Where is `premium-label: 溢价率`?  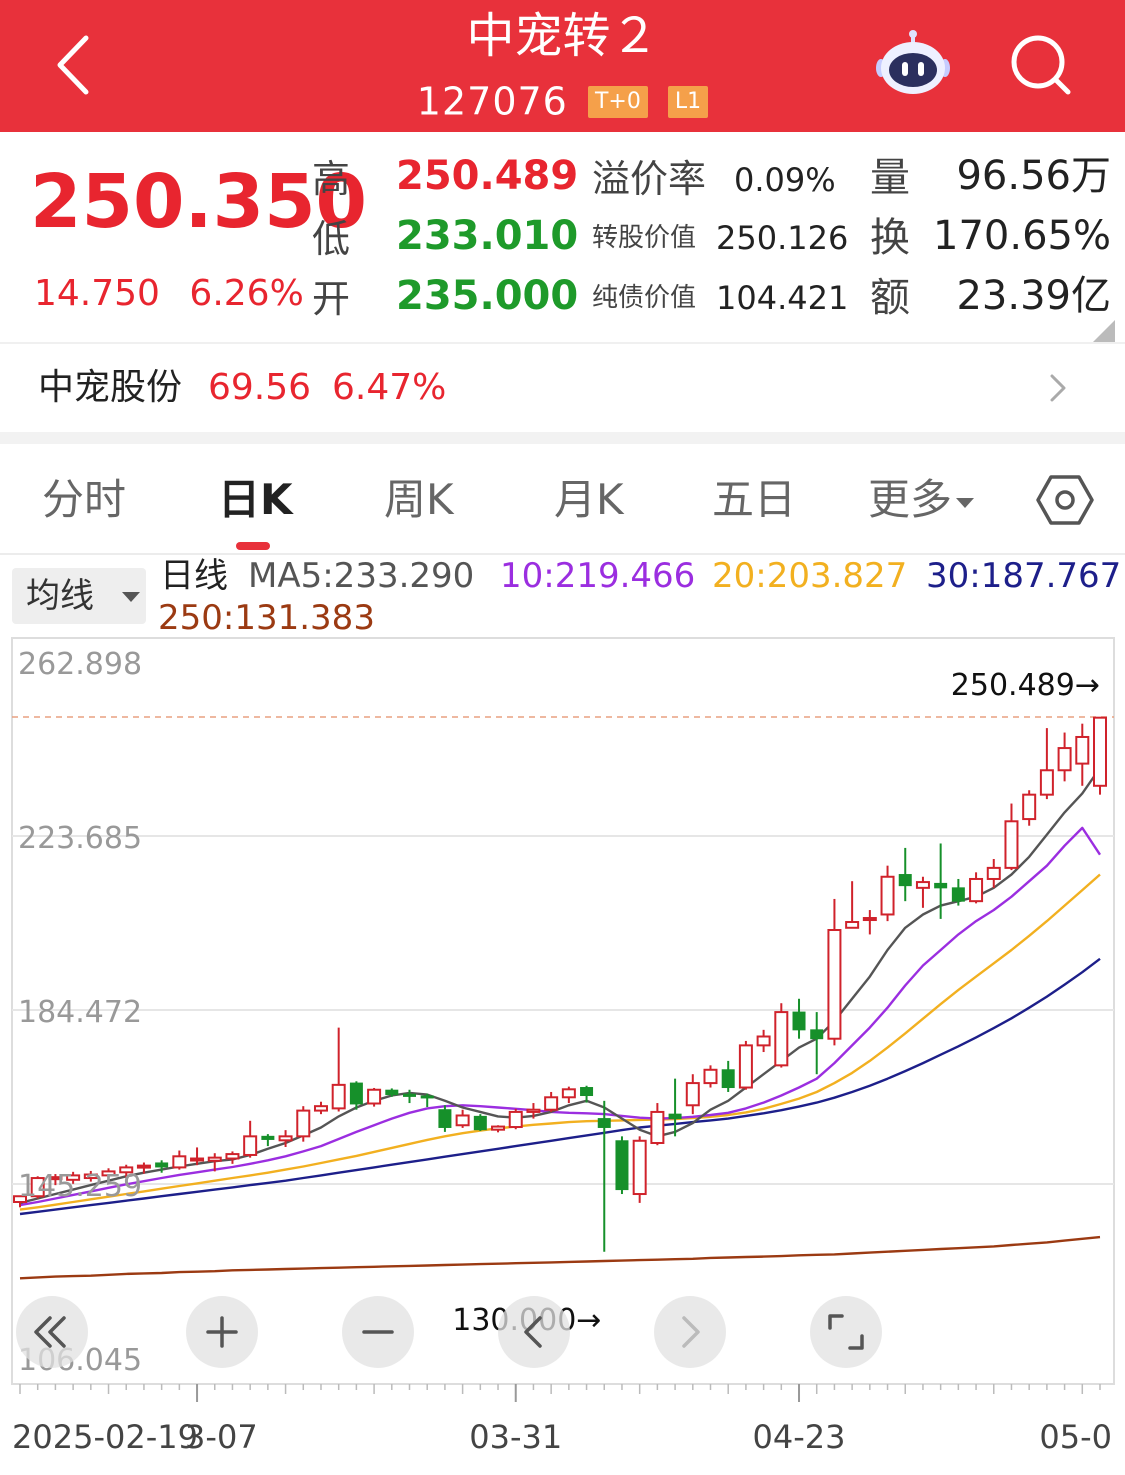
premium-label: 溢价率 is located at coordinates (649, 179).